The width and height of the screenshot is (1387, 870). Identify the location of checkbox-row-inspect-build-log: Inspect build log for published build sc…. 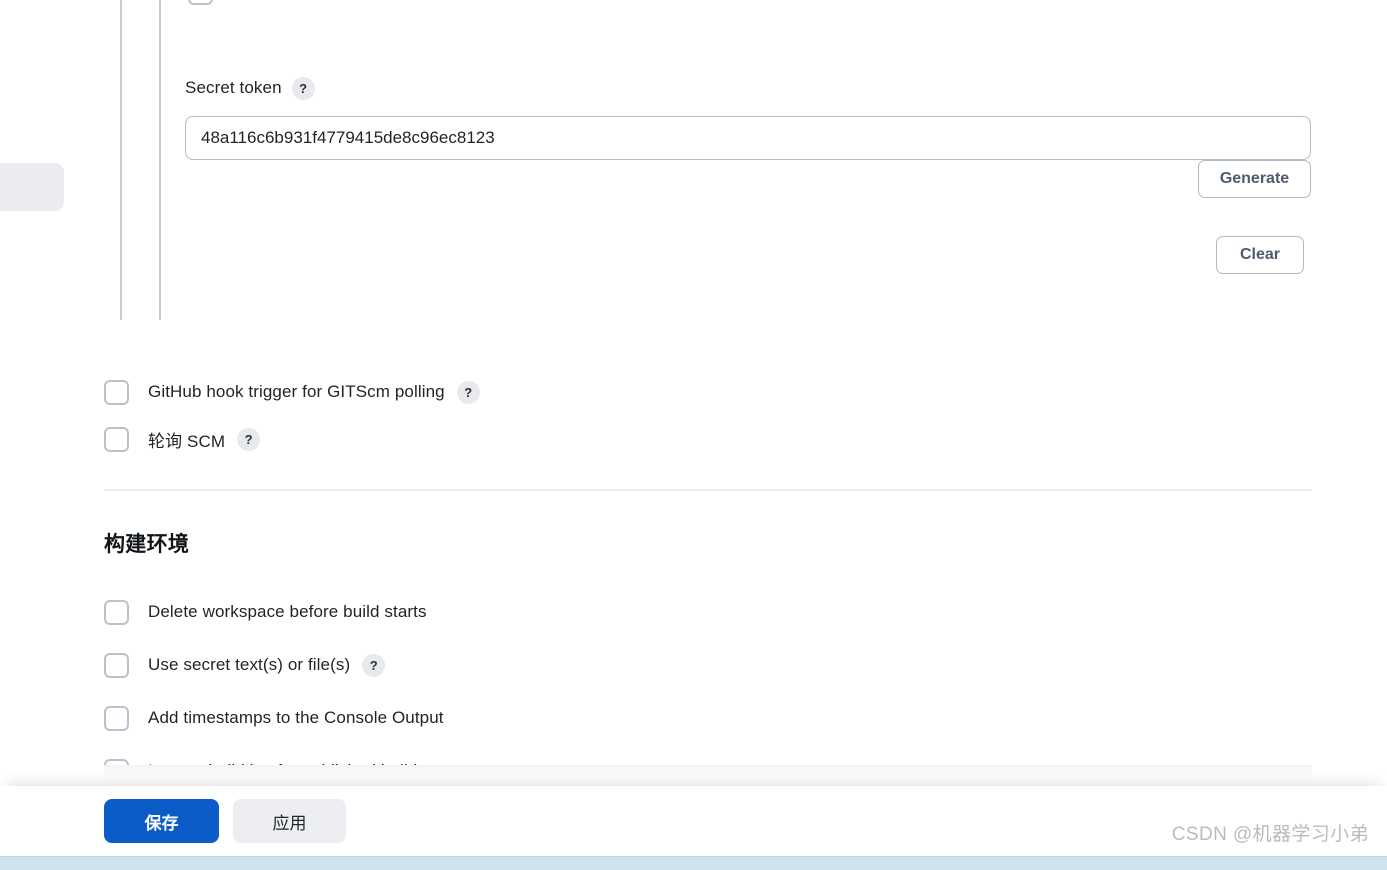
(285, 771).